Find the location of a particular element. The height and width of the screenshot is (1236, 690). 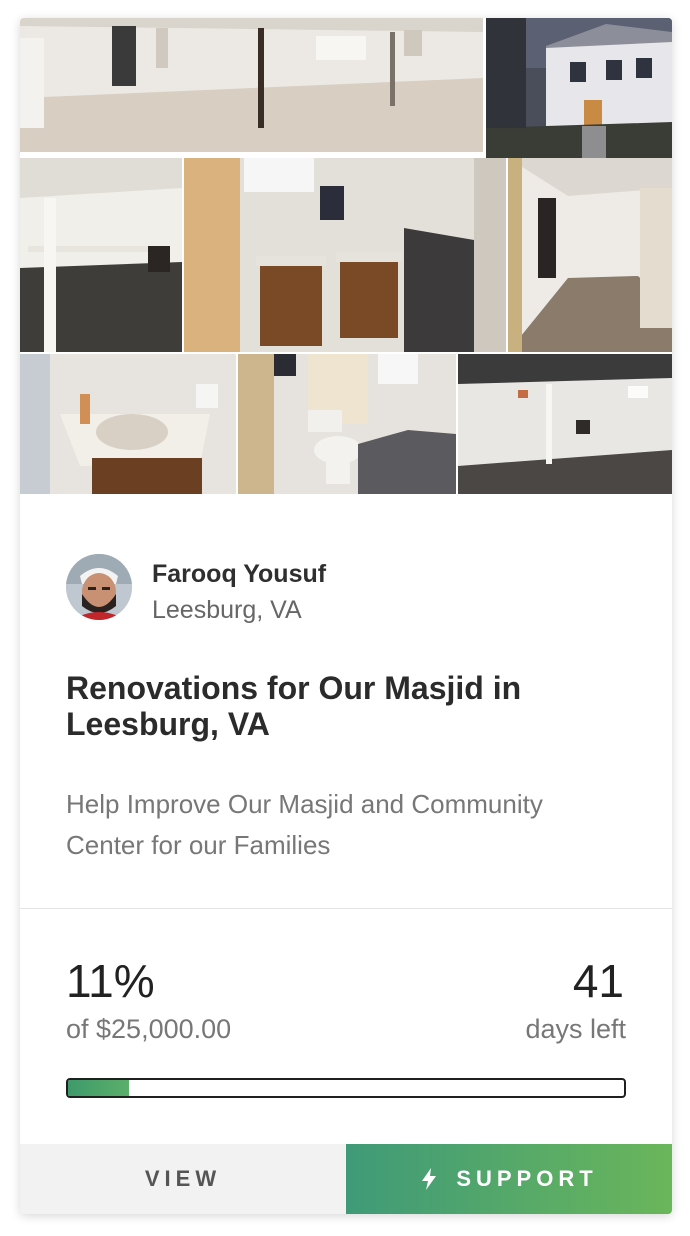

card-actions: VIEW SUPPORT is located at coordinates (346, 1179).